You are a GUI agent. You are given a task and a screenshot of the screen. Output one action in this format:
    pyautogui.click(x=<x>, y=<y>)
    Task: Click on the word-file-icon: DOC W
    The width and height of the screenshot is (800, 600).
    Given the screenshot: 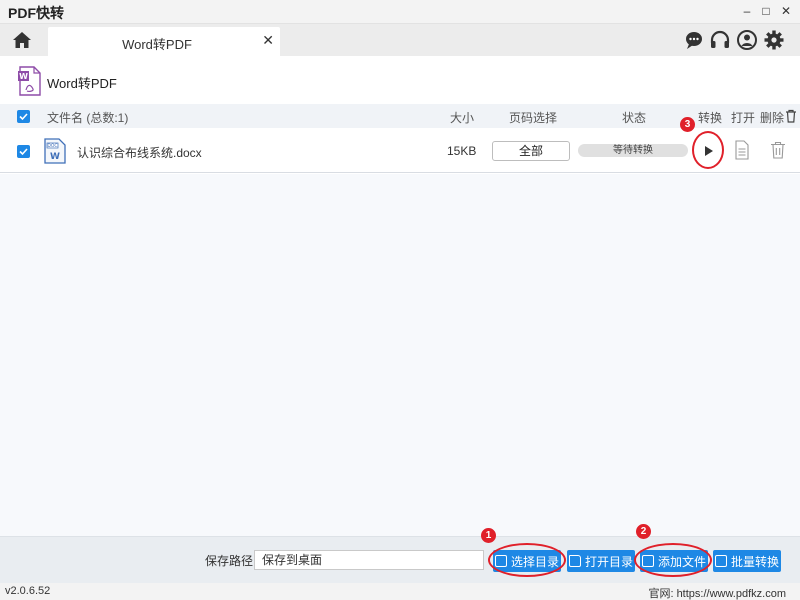 What is the action you would take?
    pyautogui.click(x=55, y=151)
    